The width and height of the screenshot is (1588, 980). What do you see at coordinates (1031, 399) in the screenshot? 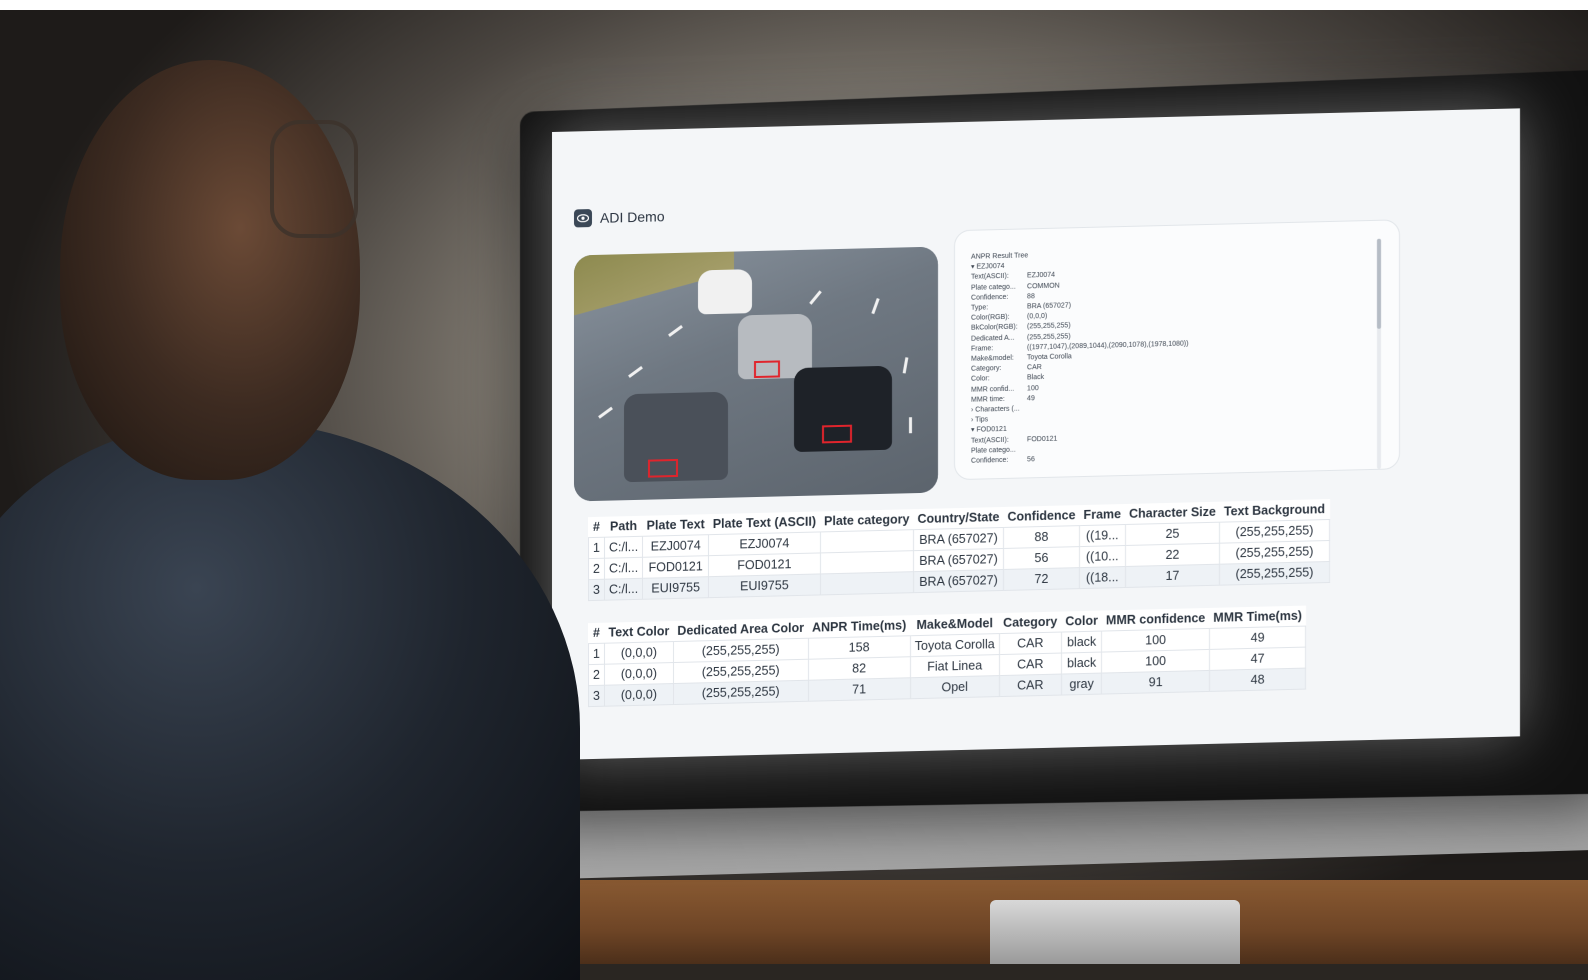
I see `tree-value: 49` at bounding box center [1031, 399].